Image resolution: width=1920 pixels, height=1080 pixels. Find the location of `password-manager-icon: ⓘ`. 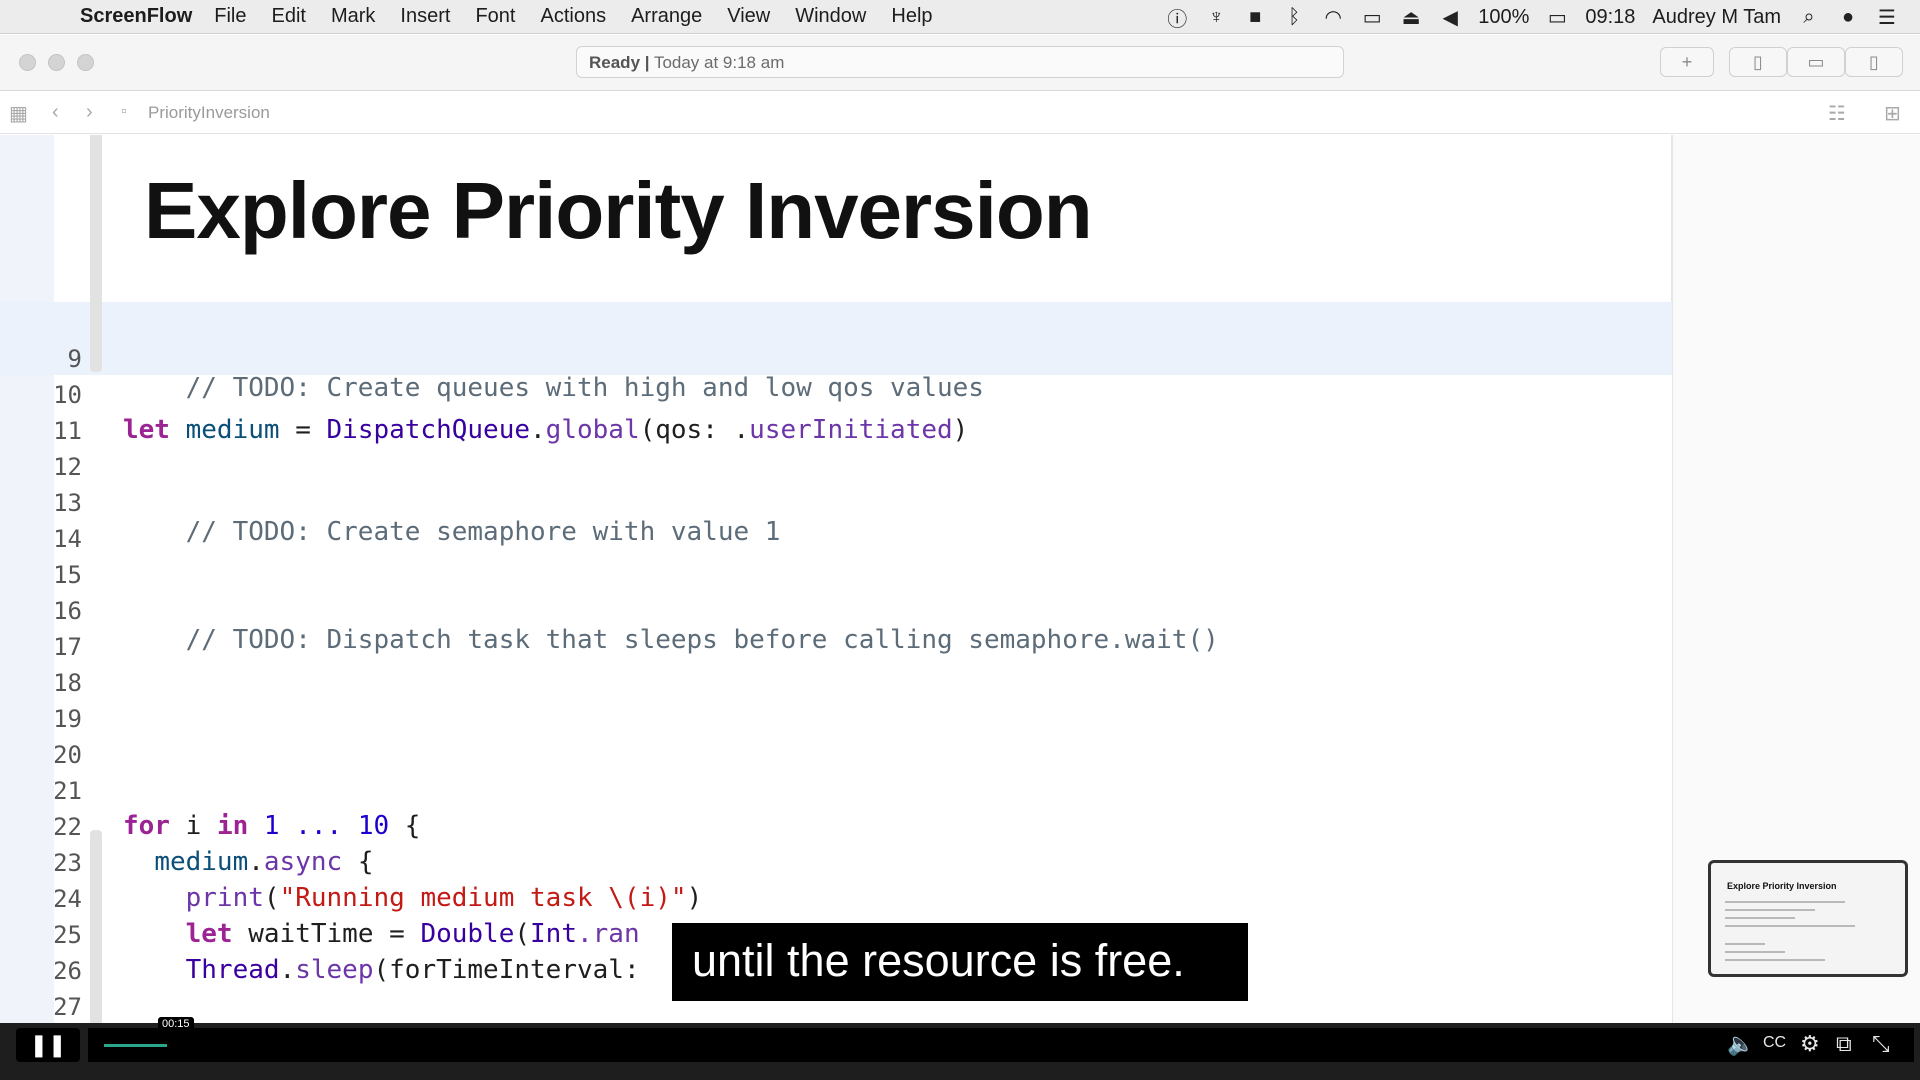

password-manager-icon: ⓘ is located at coordinates (1177, 17).